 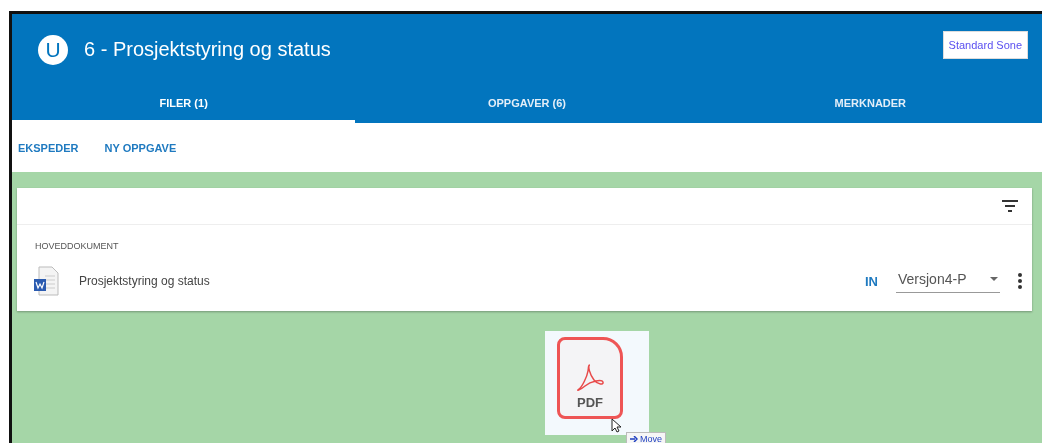 What do you see at coordinates (77, 245) in the screenshot?
I see `section-label: HOVEDDOKUMENT` at bounding box center [77, 245].